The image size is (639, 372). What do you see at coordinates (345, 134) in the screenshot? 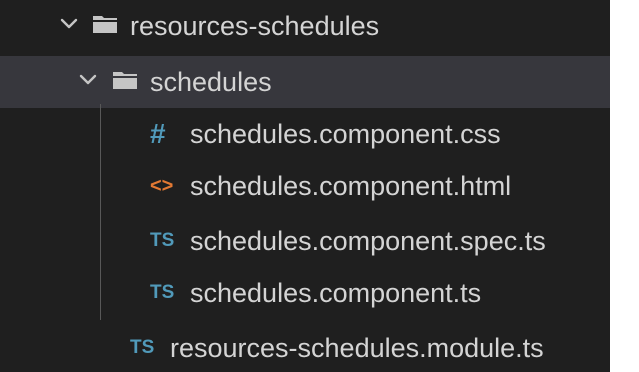
I see `file-label: schedules.component.css` at bounding box center [345, 134].